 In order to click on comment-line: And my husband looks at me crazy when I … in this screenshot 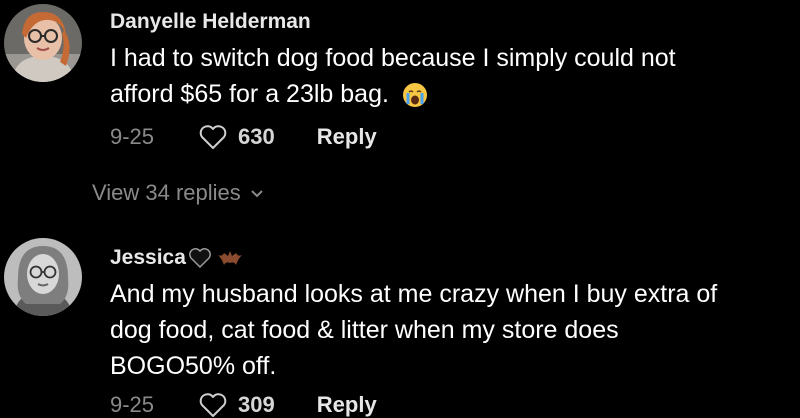, I will do `click(414, 294)`.